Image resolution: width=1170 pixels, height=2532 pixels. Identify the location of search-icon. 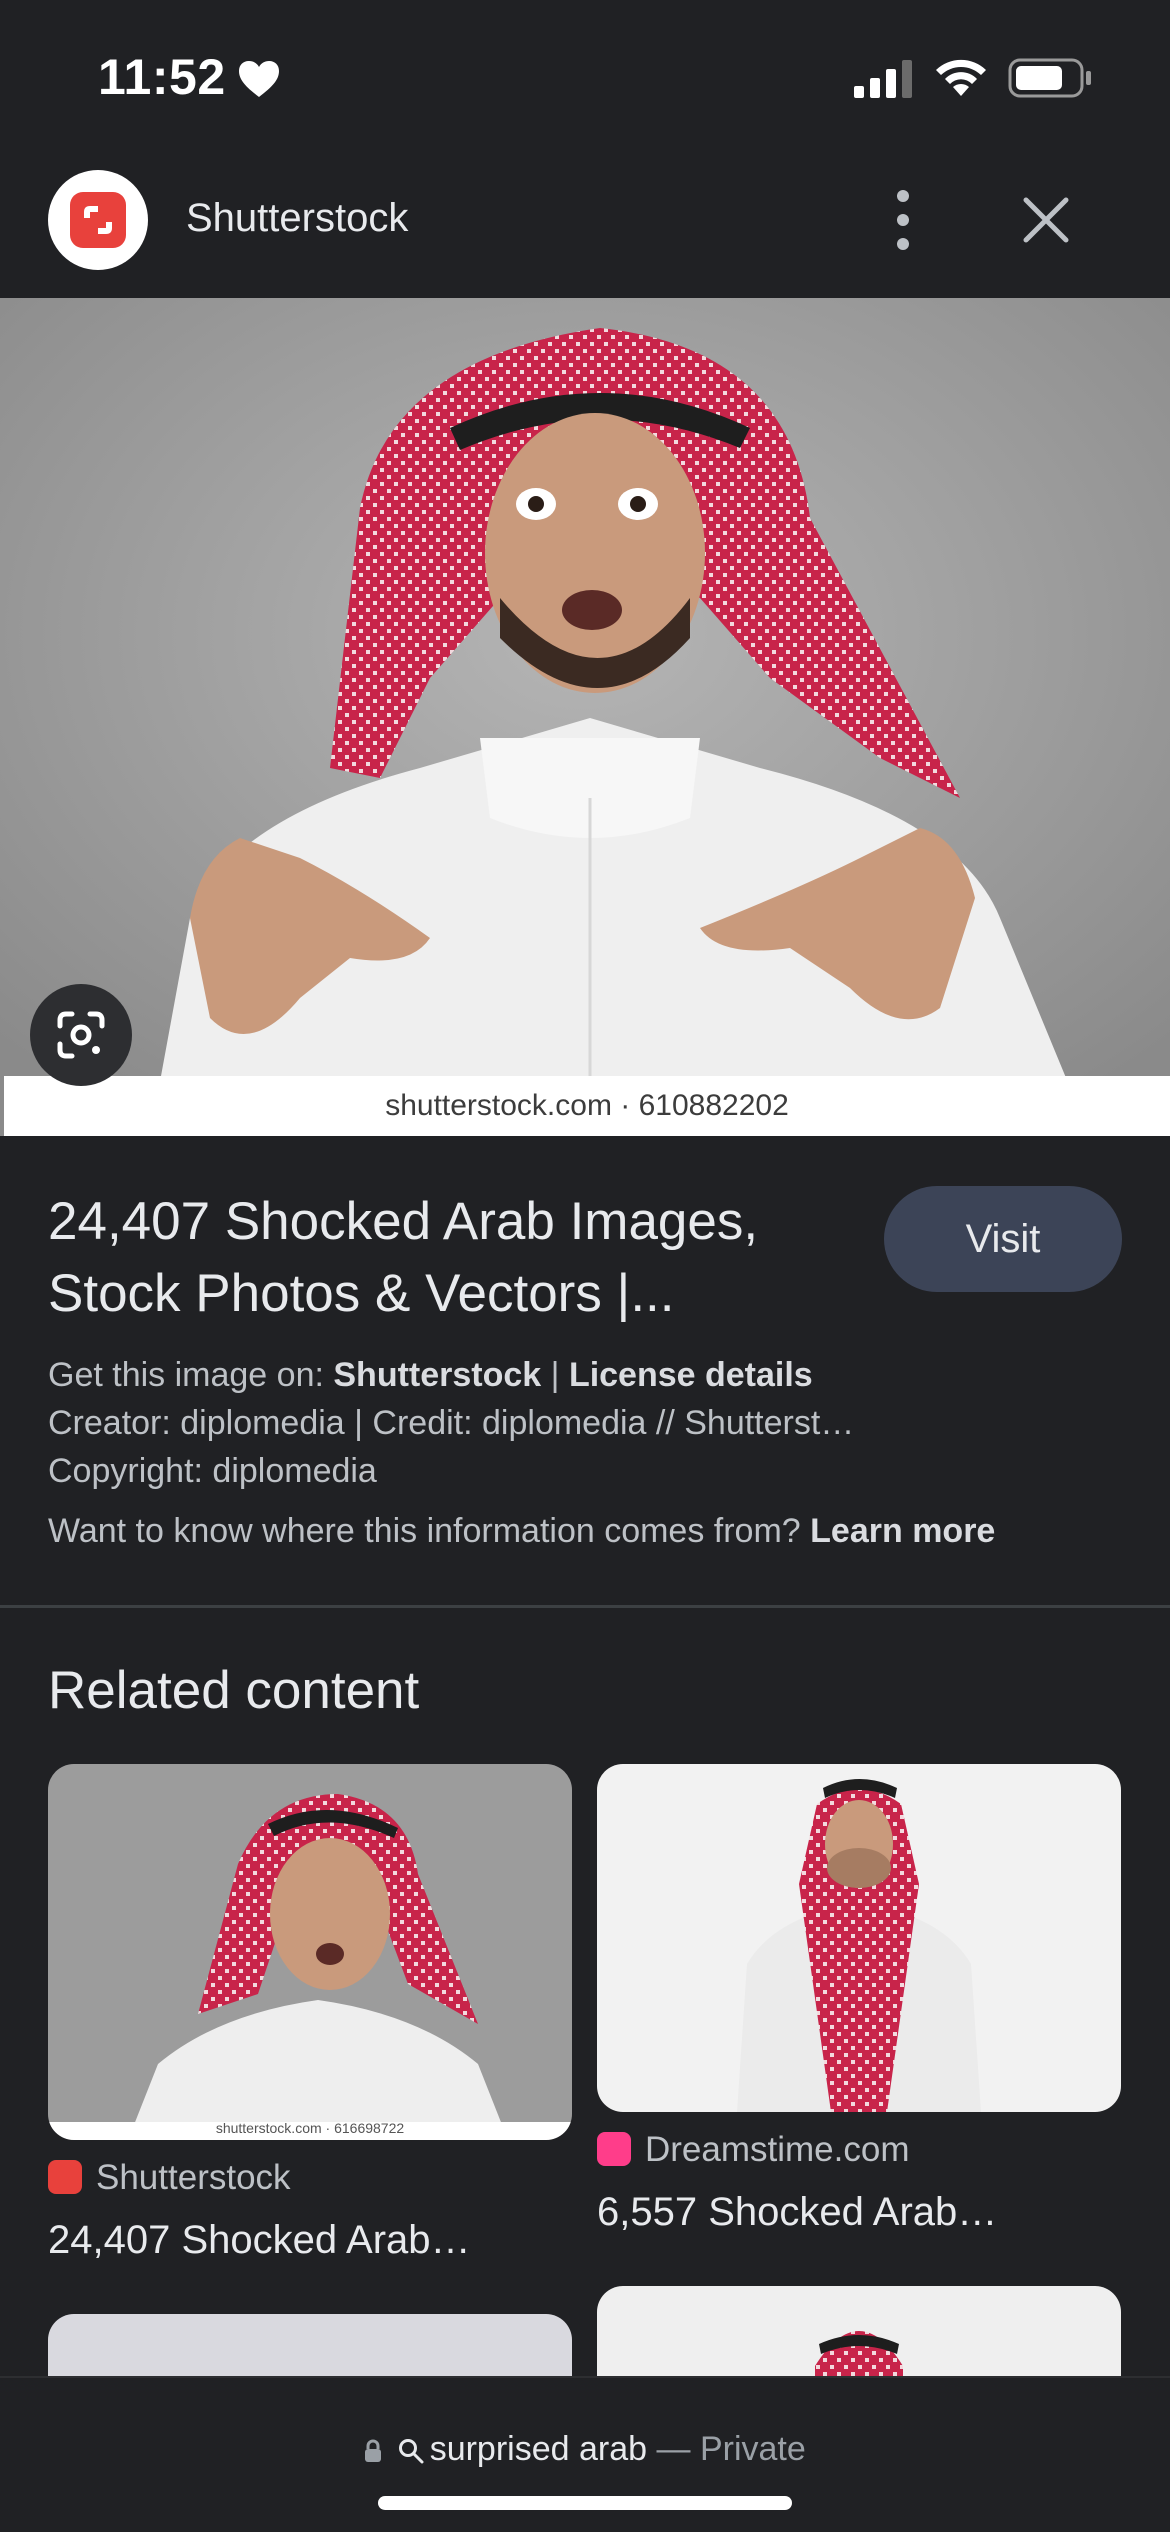
(411, 2451).